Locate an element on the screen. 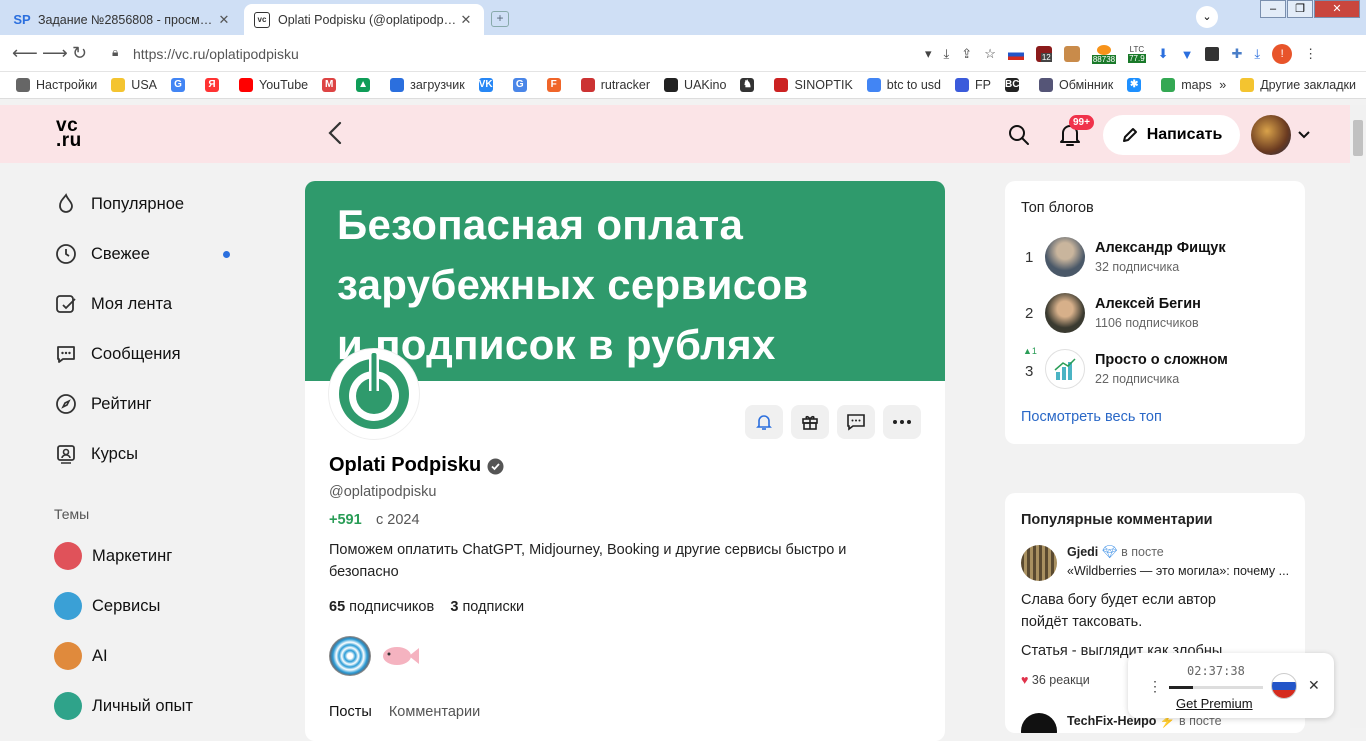 The width and height of the screenshot is (1366, 741). bookmark-item: SINOPTIK is located at coordinates (813, 85).